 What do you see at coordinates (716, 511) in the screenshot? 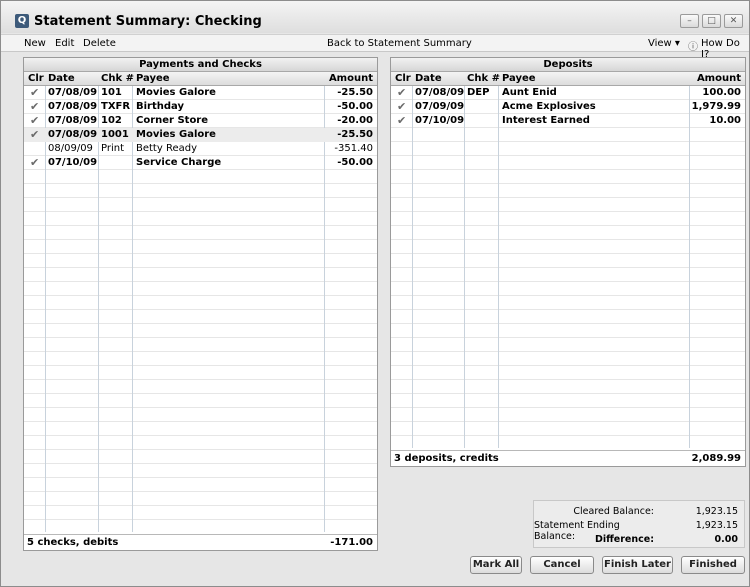
I see `cleared-balance-value: 1,923.15` at bounding box center [716, 511].